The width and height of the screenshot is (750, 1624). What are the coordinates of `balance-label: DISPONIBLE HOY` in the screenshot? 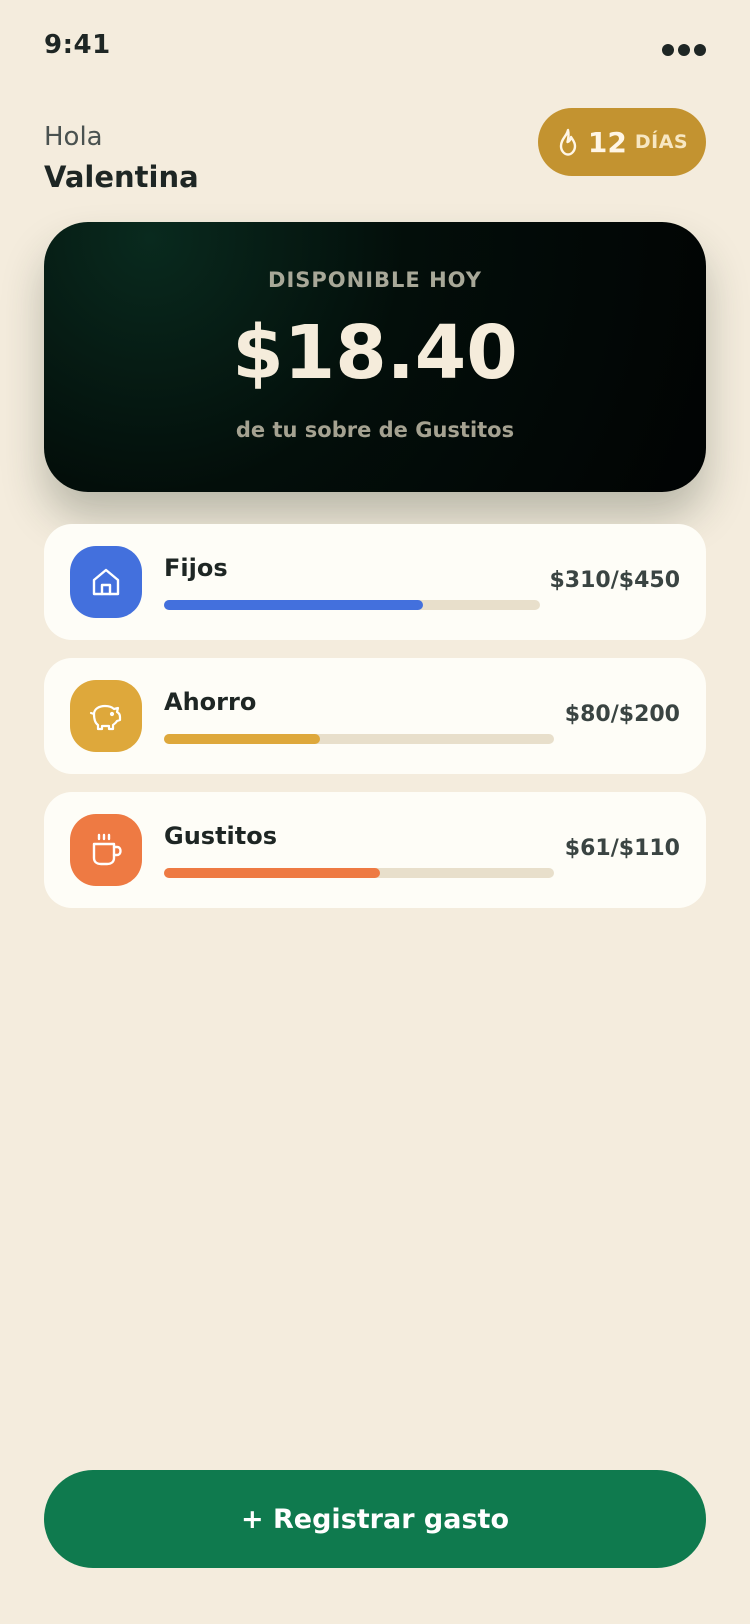 It's located at (375, 280).